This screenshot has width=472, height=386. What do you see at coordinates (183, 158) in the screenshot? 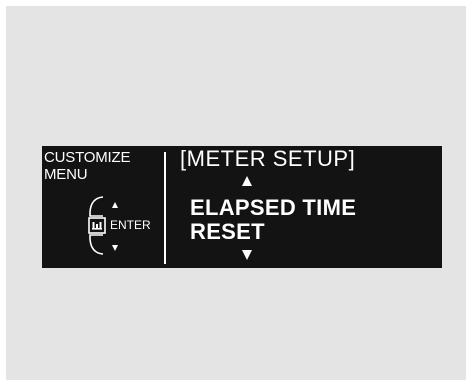
I see `title-open-bracket: [` at bounding box center [183, 158].